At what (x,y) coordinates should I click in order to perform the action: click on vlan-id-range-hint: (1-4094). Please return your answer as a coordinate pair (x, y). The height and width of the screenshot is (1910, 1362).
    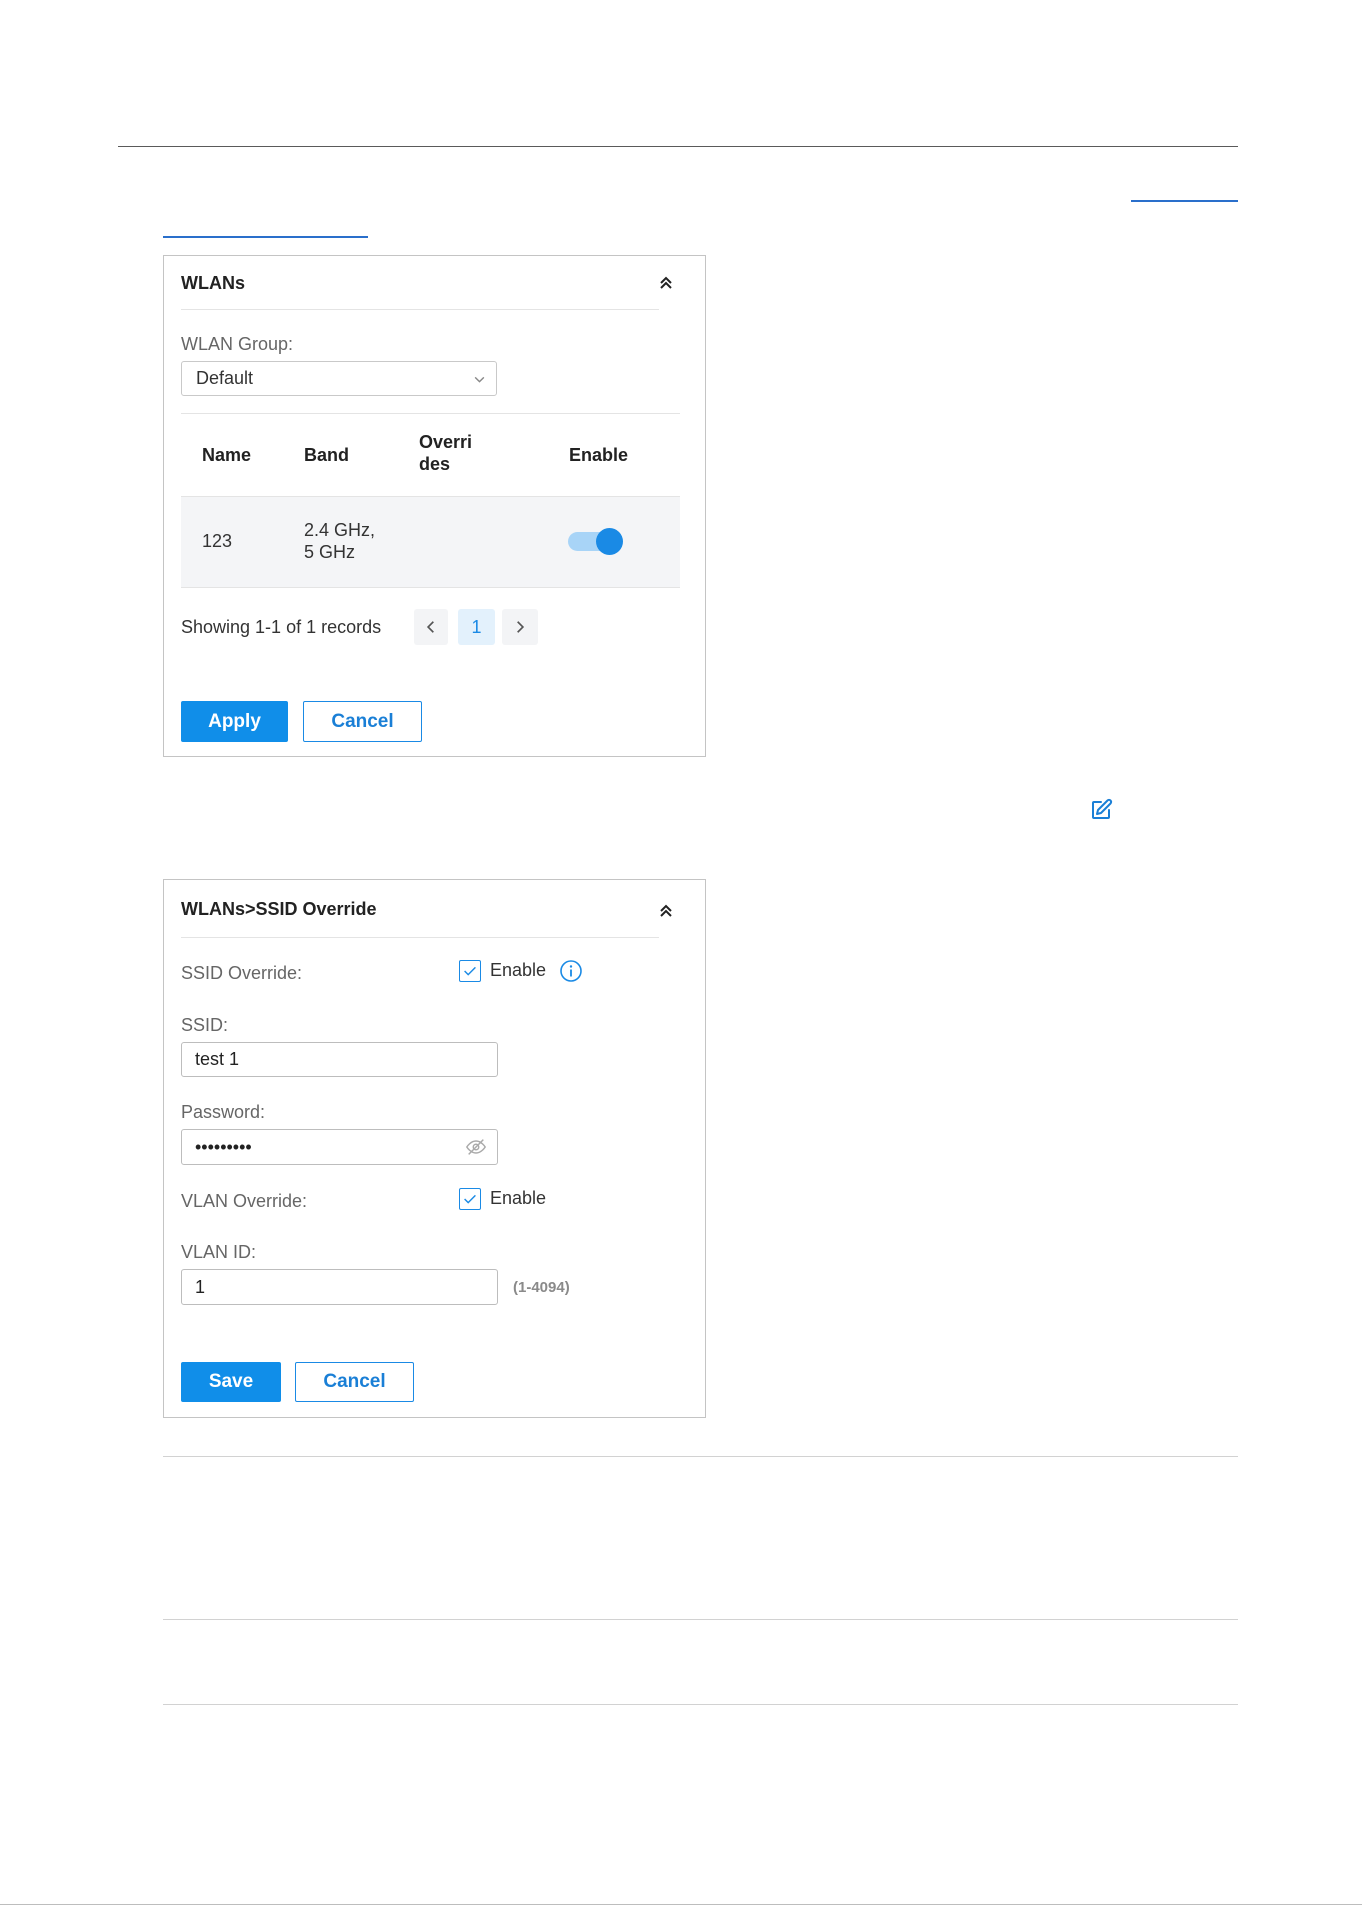
    Looking at the image, I should click on (541, 1287).